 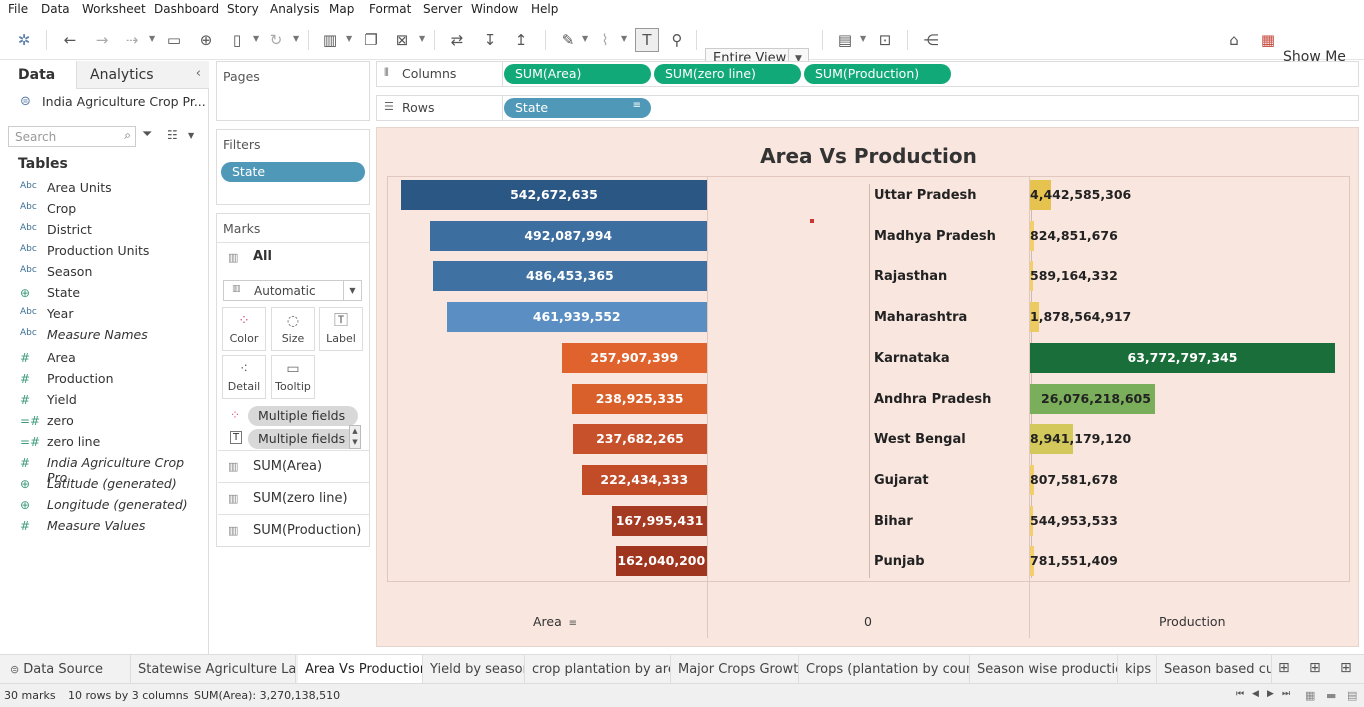 What do you see at coordinates (1331, 695) in the screenshot?
I see `film-strip-icon: ▬` at bounding box center [1331, 695].